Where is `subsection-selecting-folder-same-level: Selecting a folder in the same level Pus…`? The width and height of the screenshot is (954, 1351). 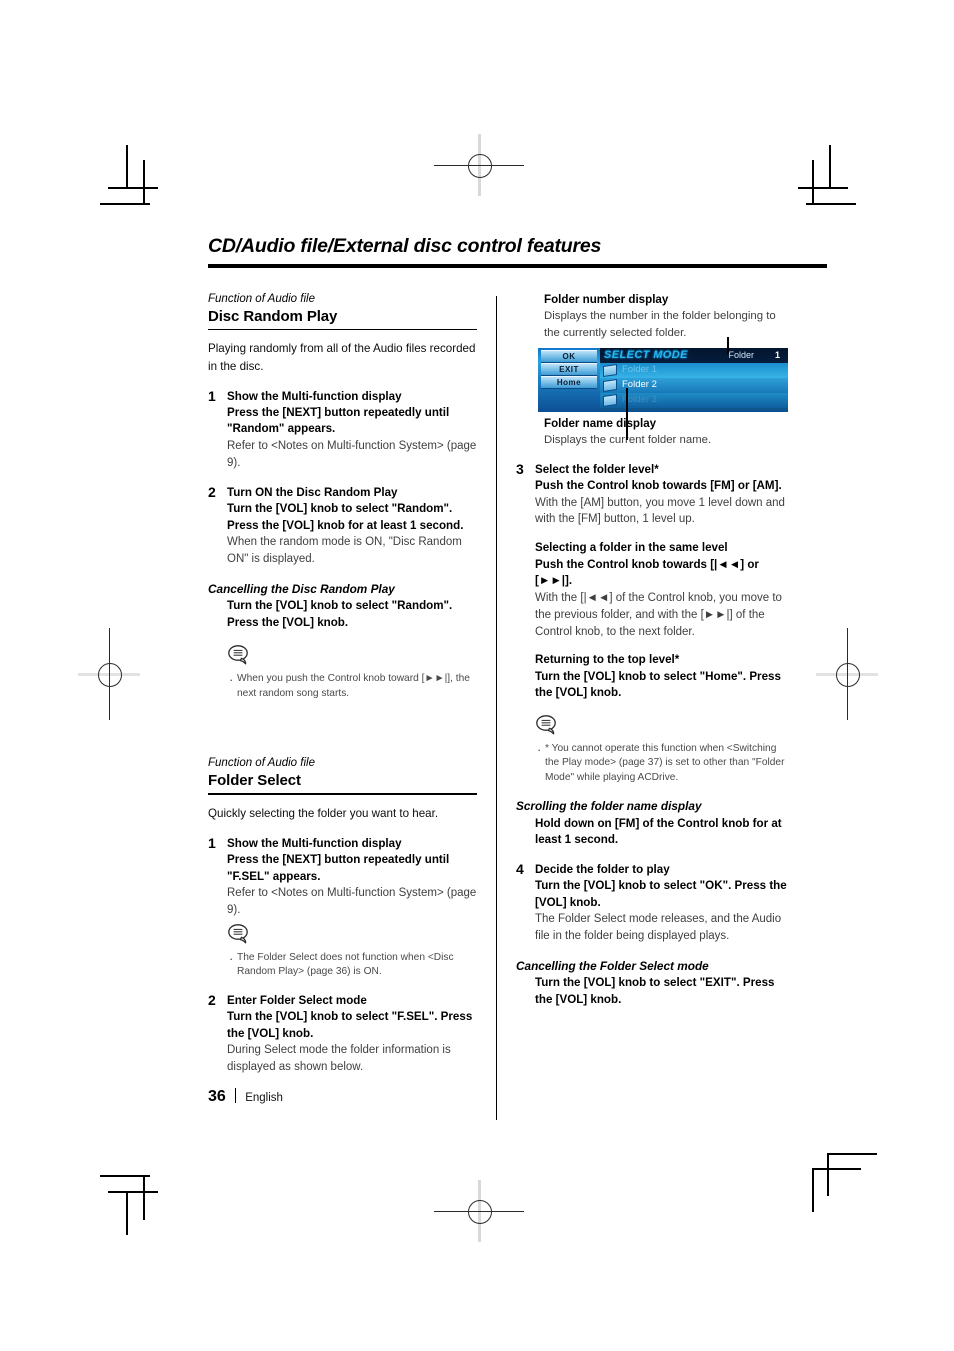
subsection-selecting-folder-same-level: Selecting a folder in the same level Pus… is located at coordinates (661, 590).